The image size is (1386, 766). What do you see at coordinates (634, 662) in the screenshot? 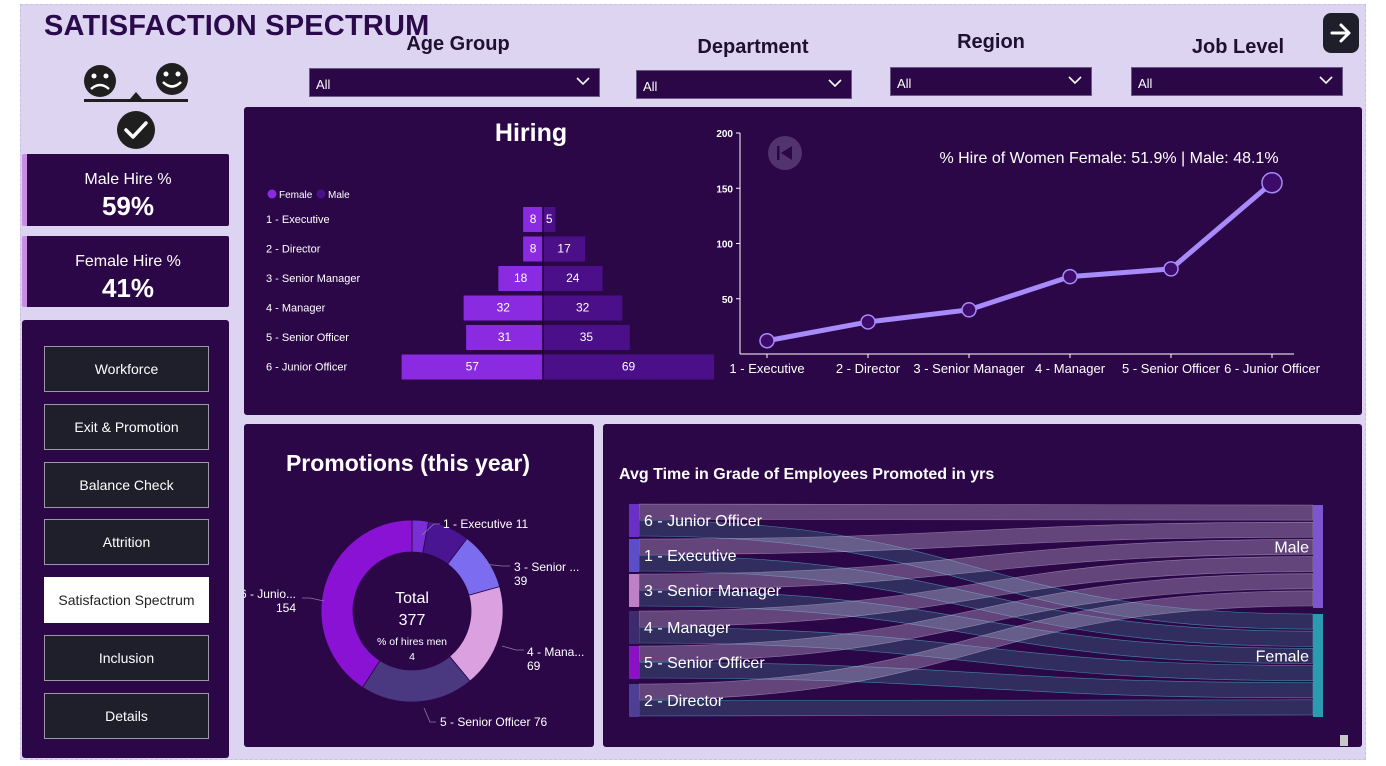
I see `sankey-source-node-5-senior-officer` at bounding box center [634, 662].